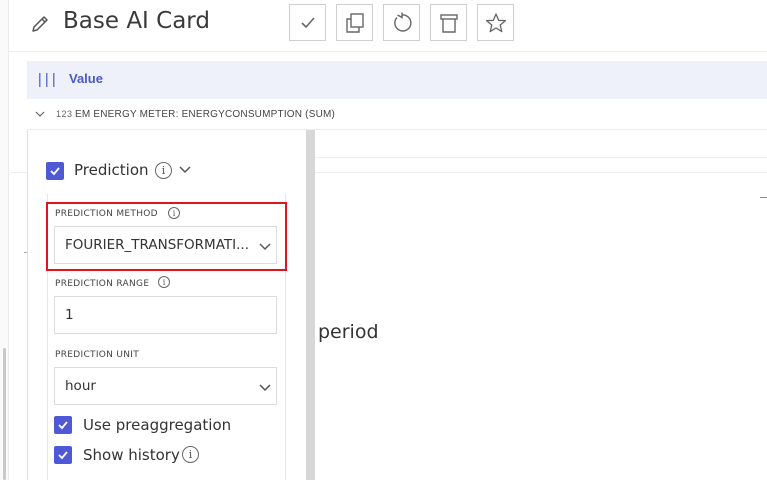 The height and width of the screenshot is (480, 767). What do you see at coordinates (86, 78) in the screenshot?
I see `value-label: Value` at bounding box center [86, 78].